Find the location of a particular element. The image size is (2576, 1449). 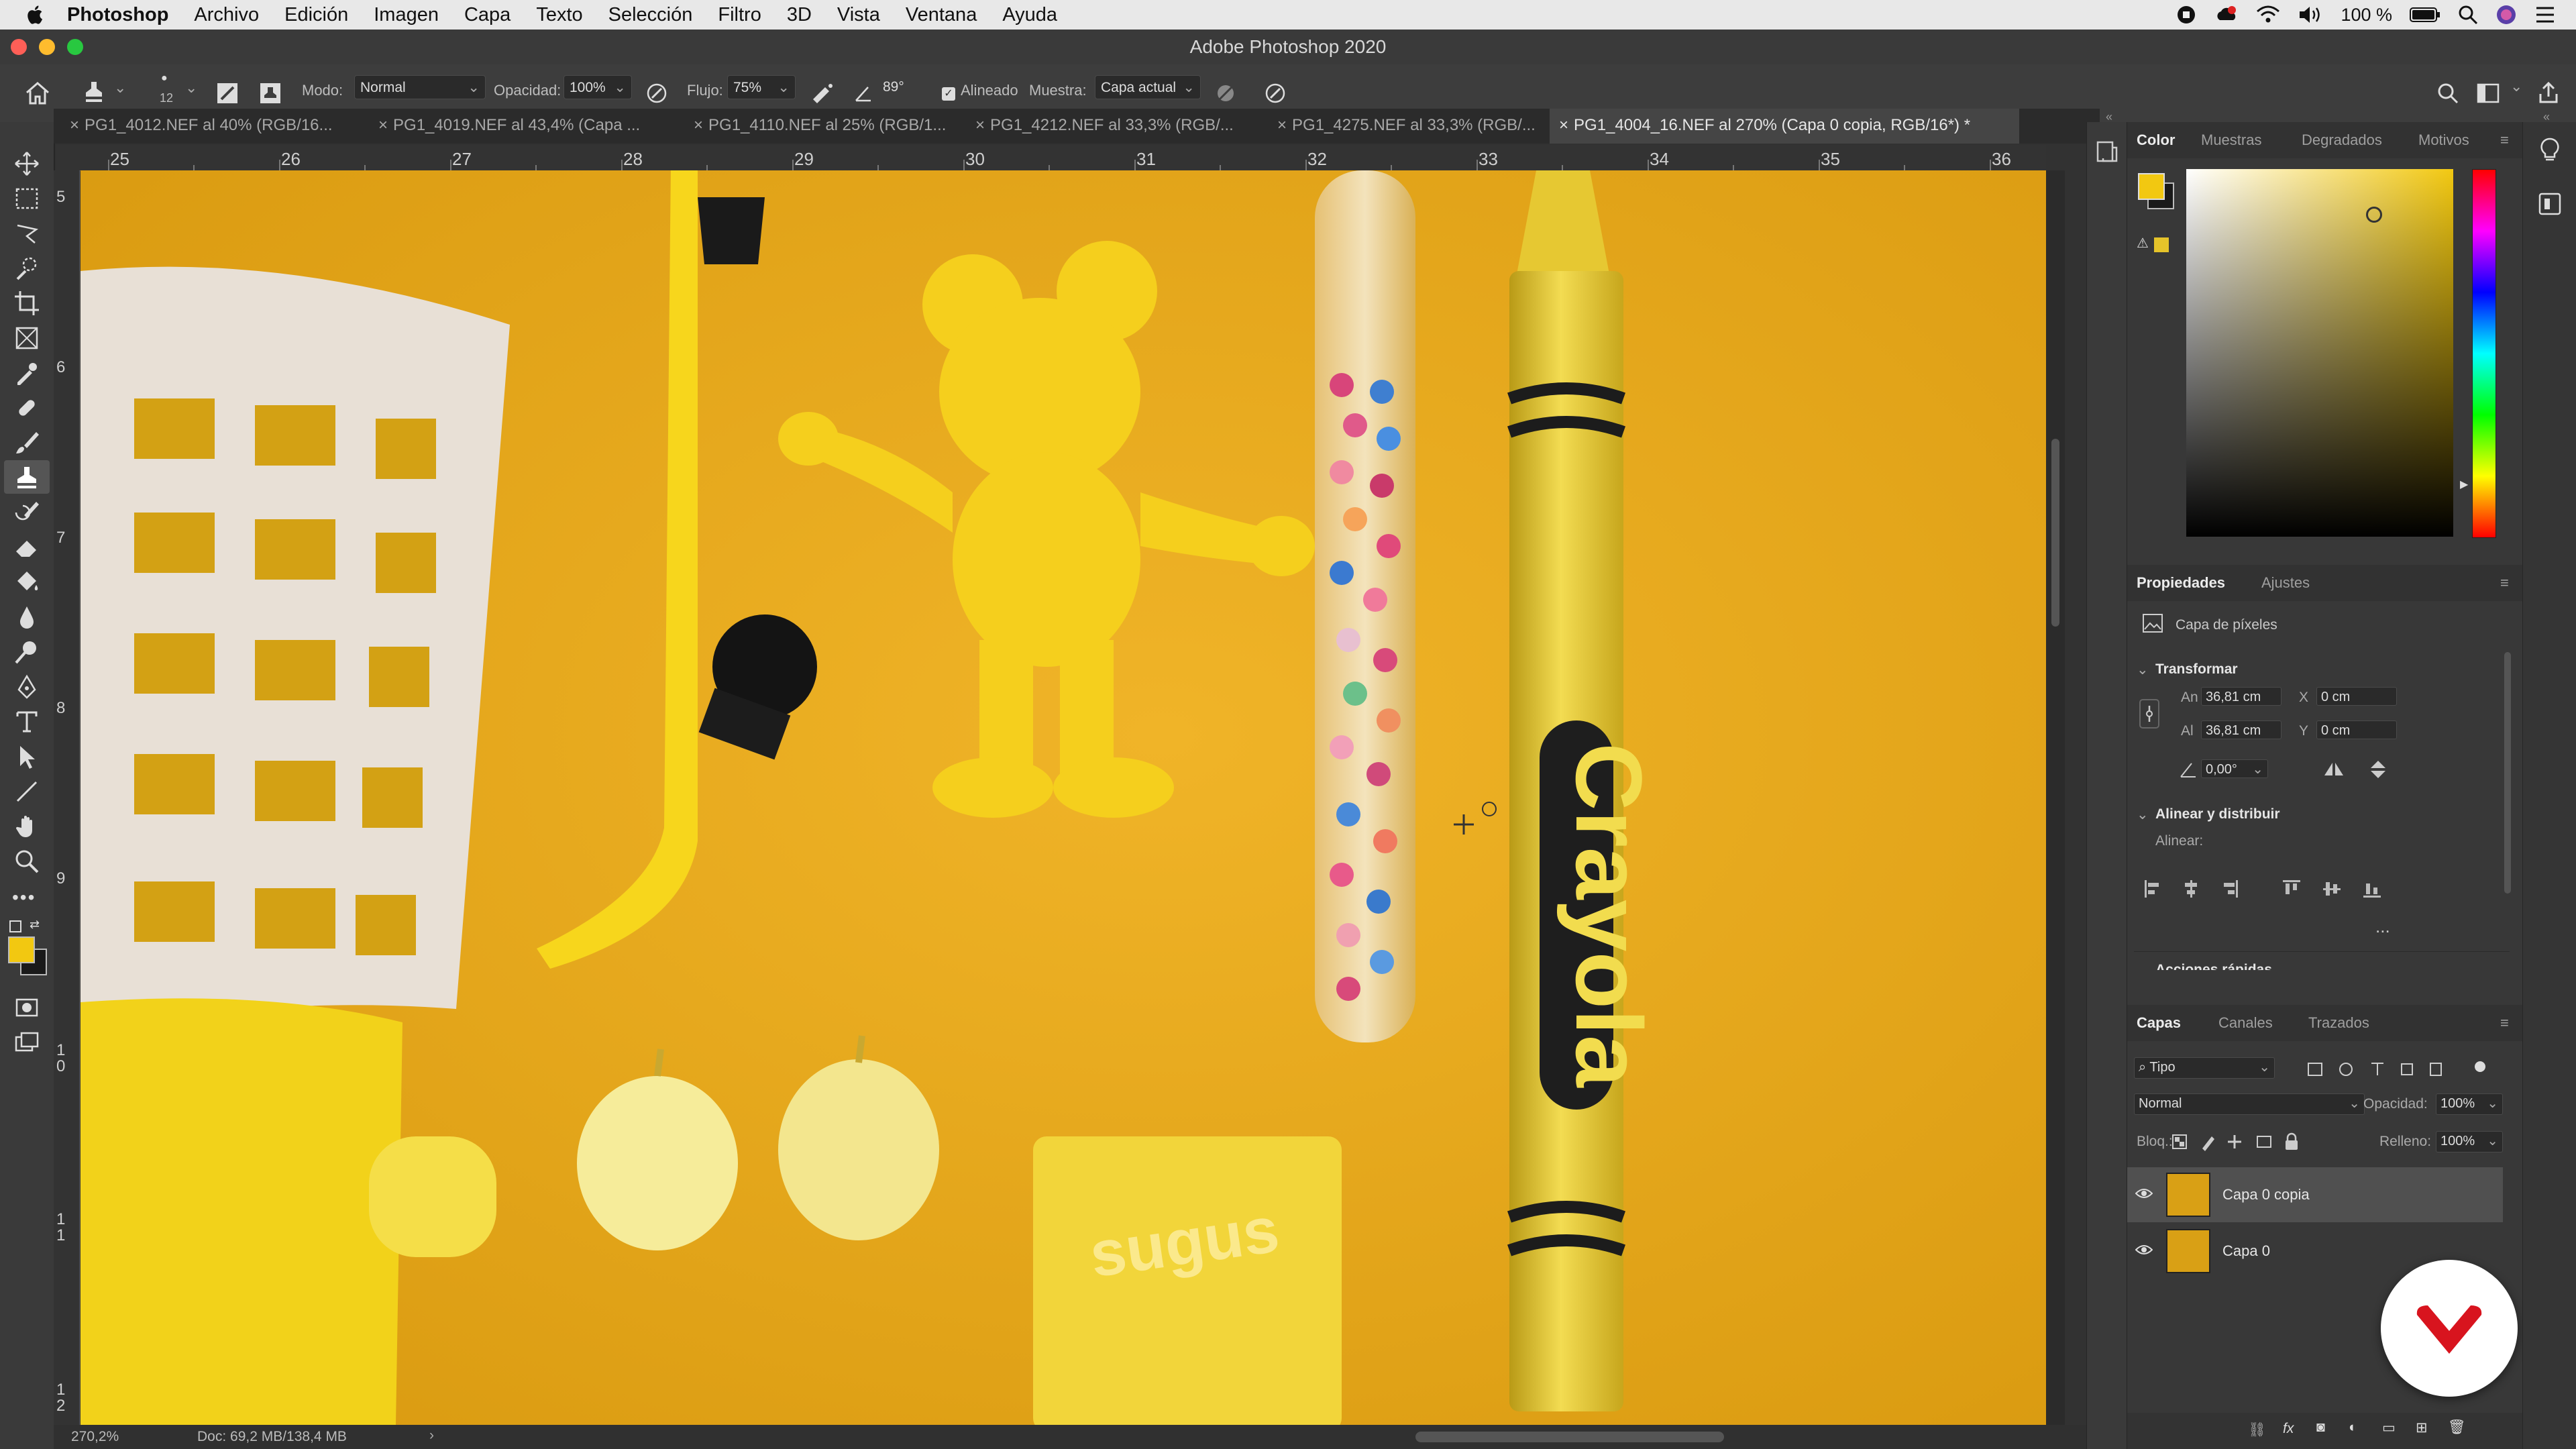

adjustment-layer-icon: ◐ is located at coordinates (2353, 1427).